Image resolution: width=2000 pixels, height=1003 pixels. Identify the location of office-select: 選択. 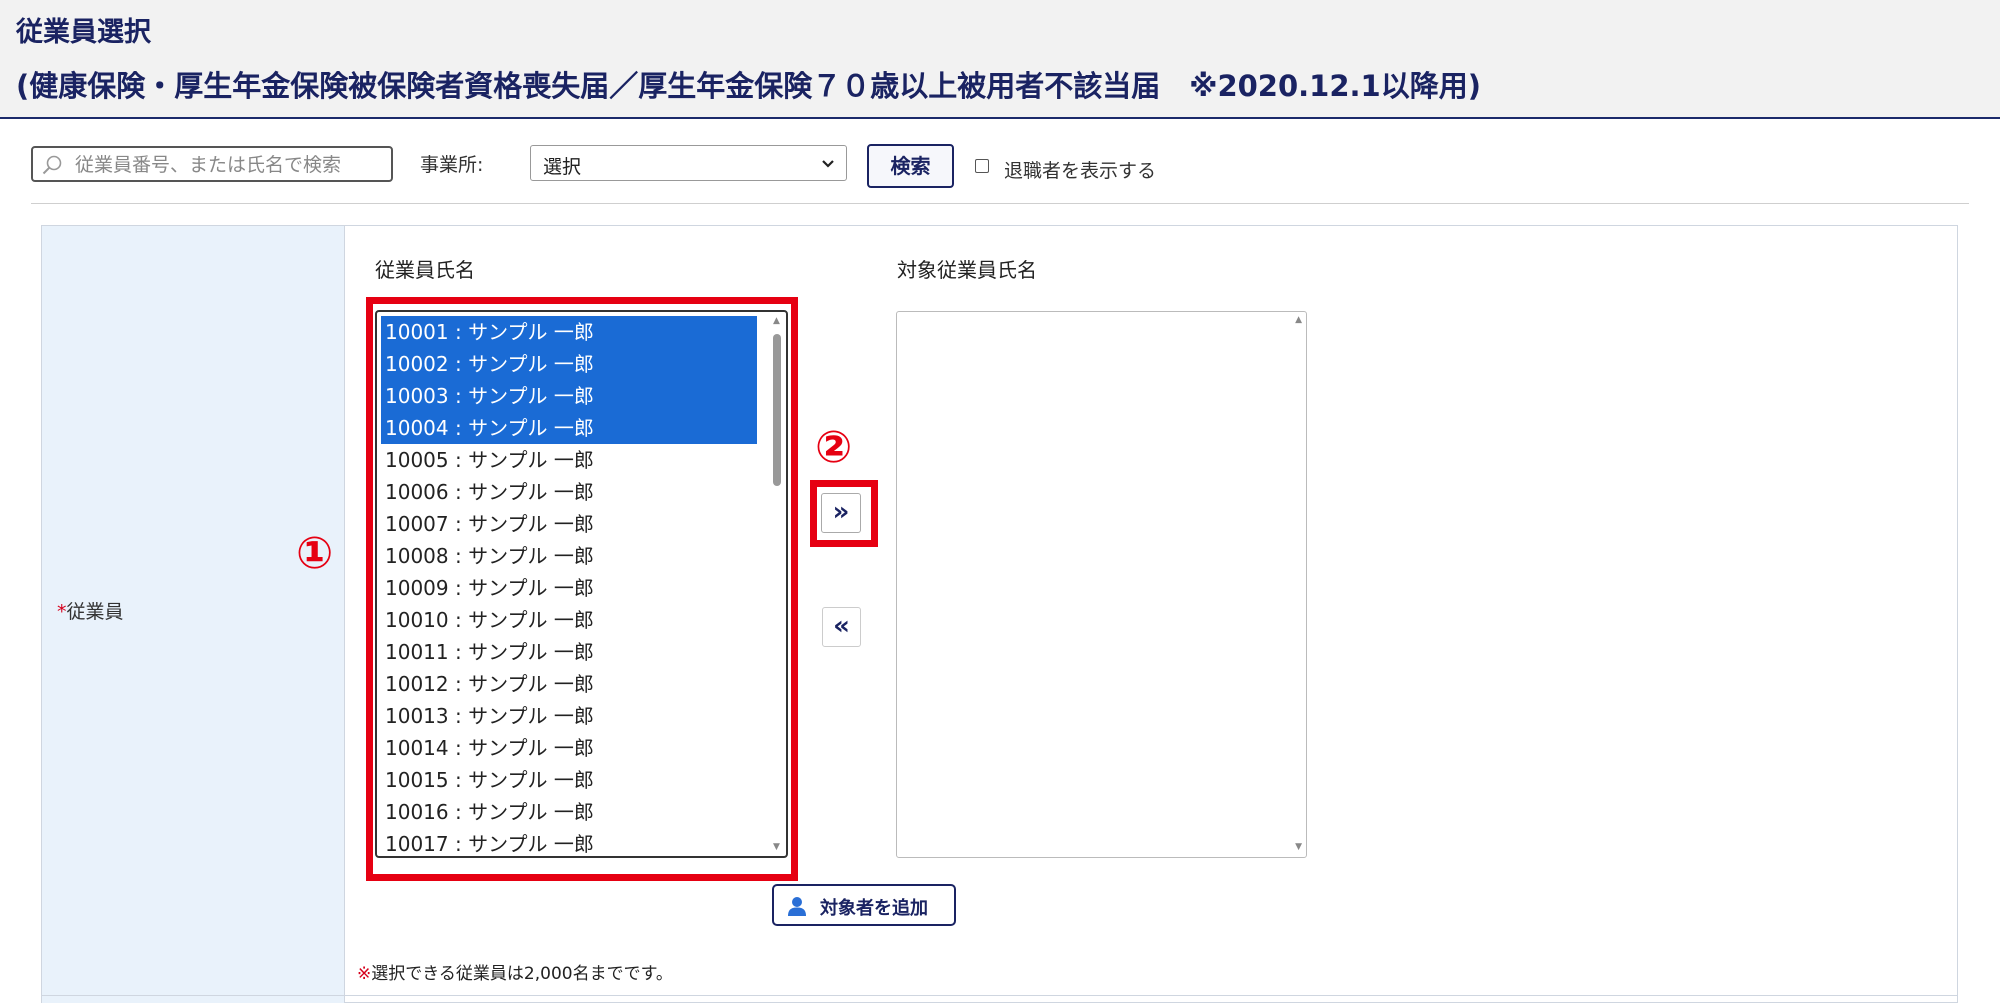
(688, 163).